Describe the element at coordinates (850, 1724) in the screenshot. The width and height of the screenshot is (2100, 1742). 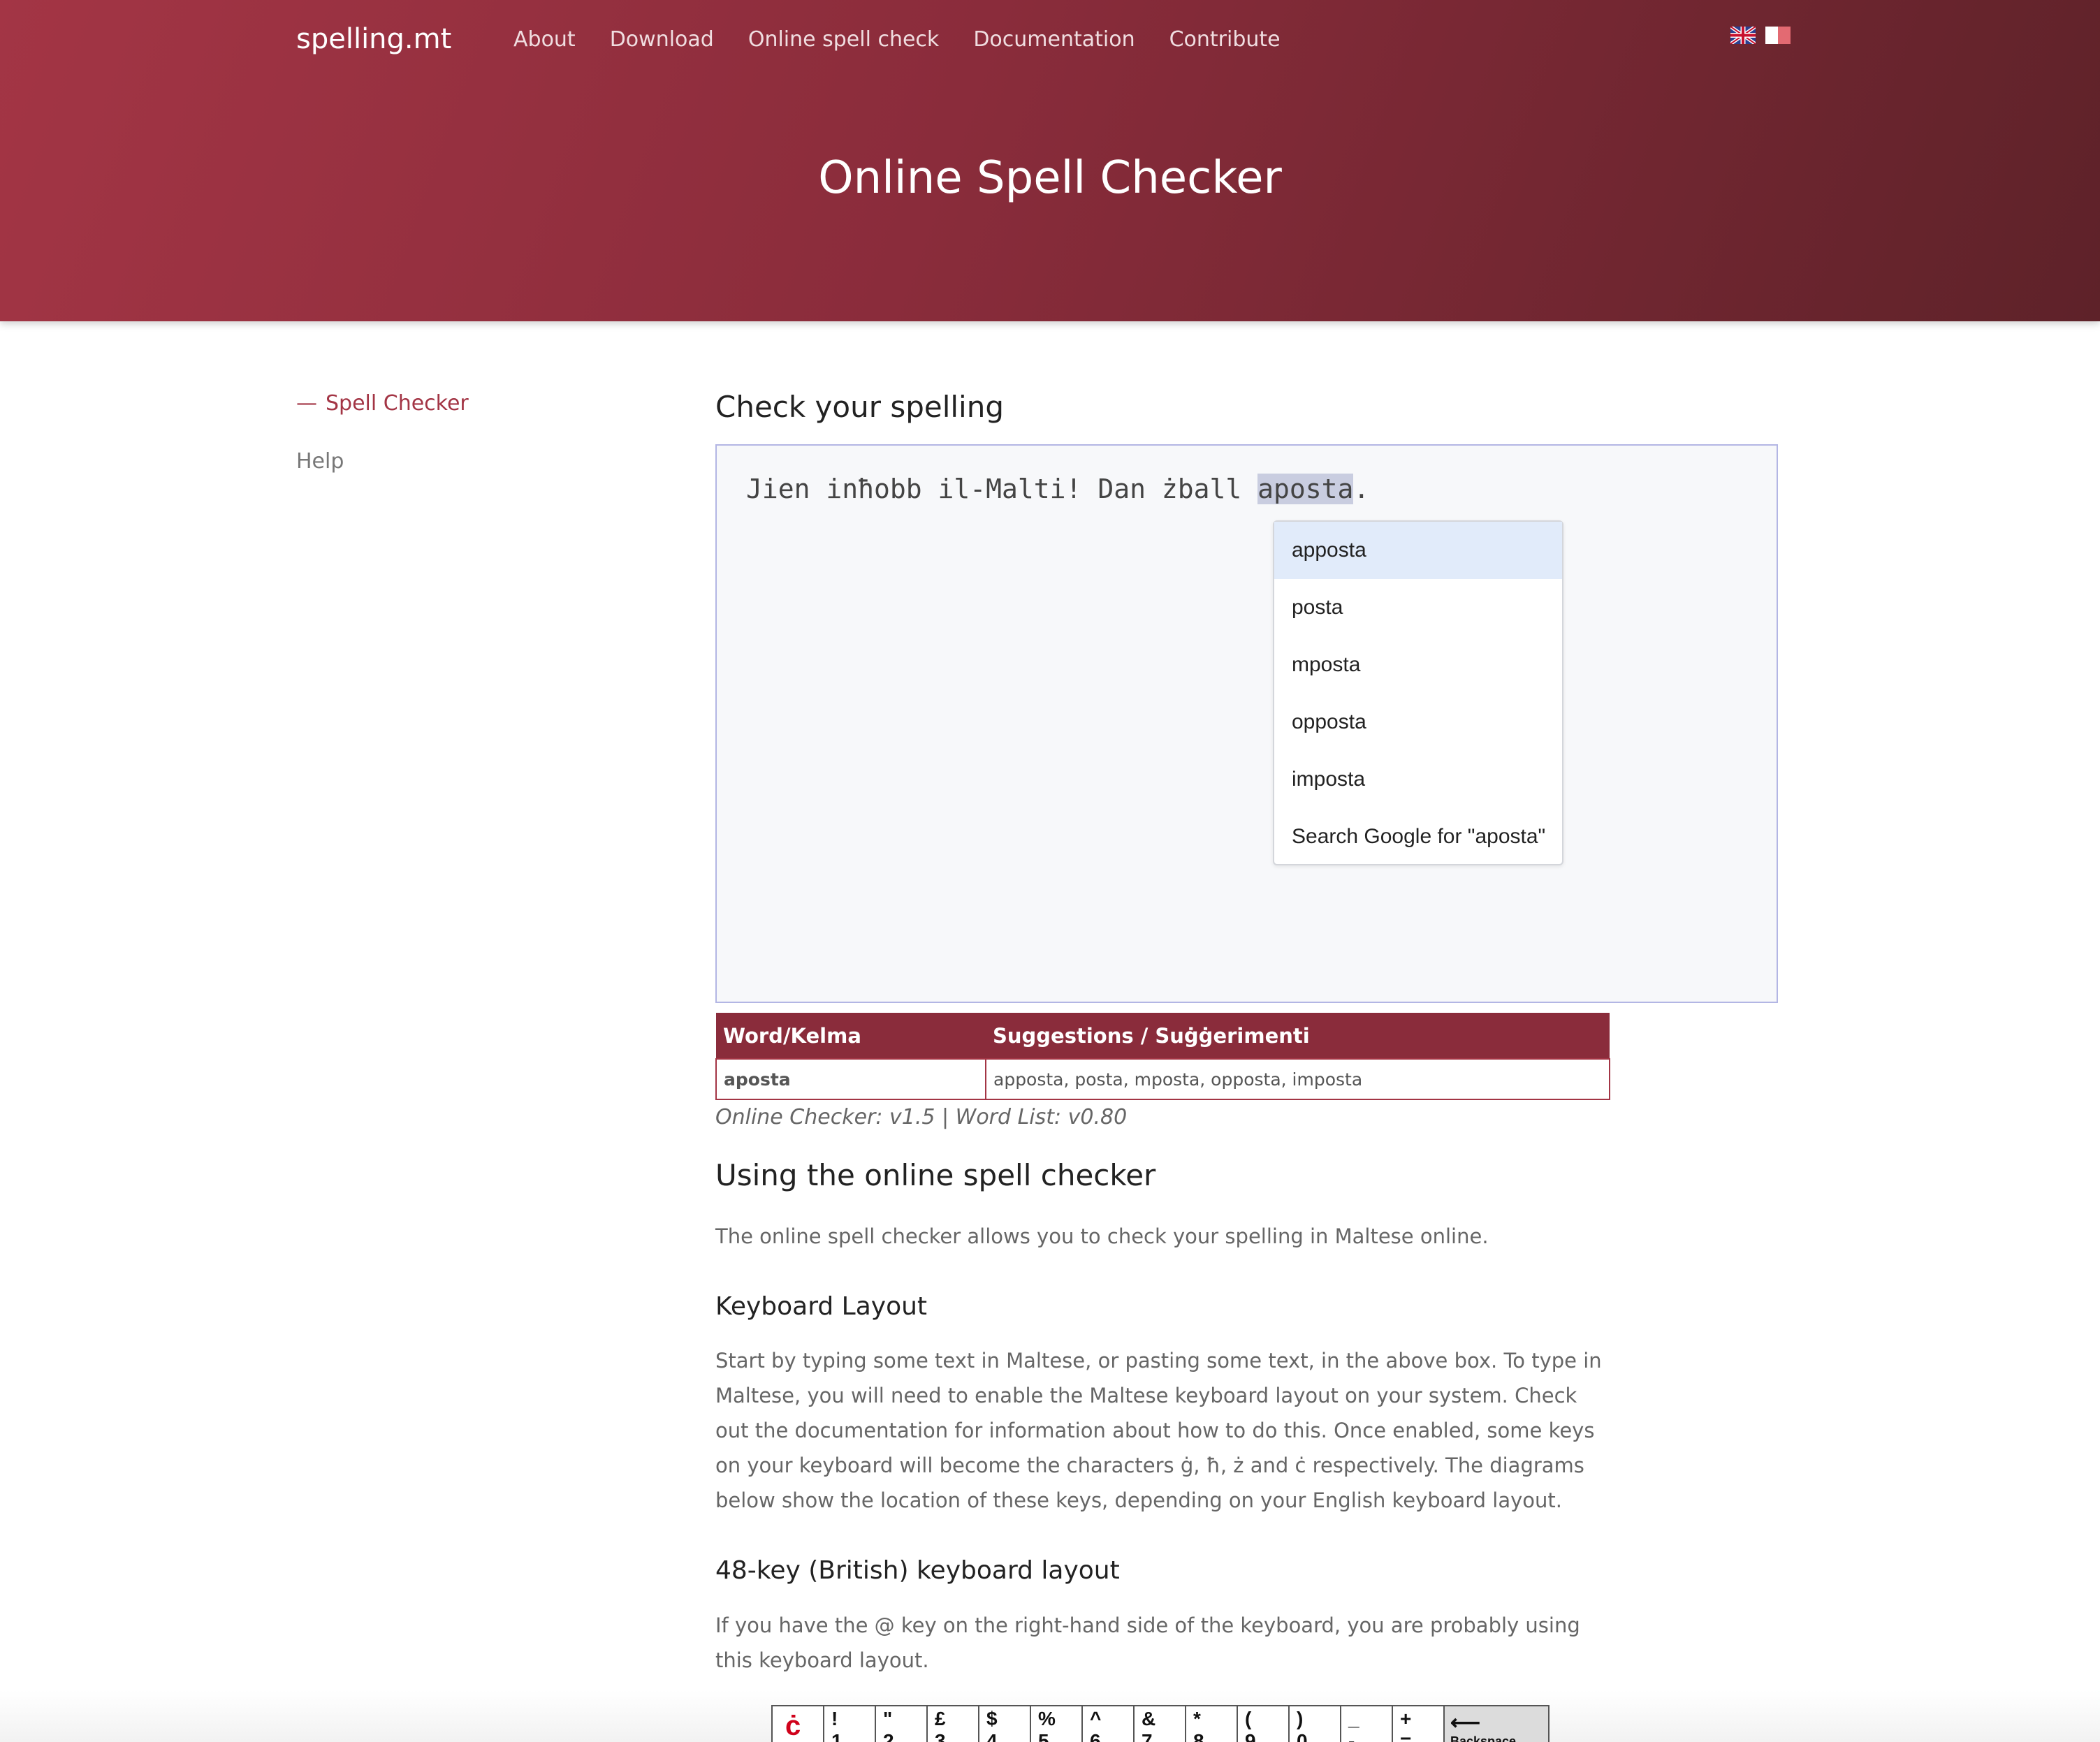
I see `keyboard-key: ! 1` at that location.